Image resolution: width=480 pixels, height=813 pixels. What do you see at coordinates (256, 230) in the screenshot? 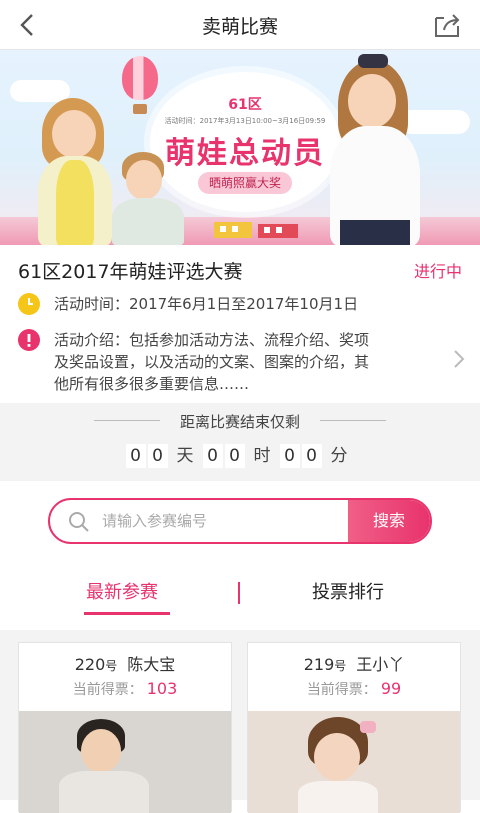
I see `toy-train-icon` at bounding box center [256, 230].